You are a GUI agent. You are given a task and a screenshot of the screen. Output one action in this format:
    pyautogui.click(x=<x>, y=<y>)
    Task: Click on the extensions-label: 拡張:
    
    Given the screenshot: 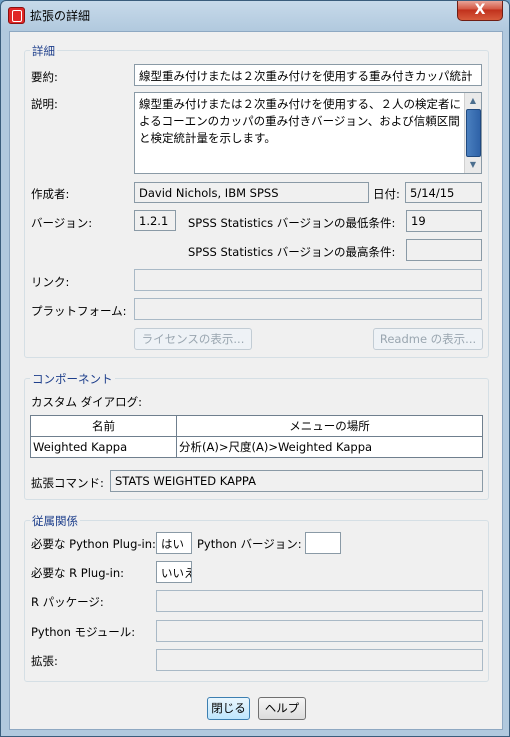 What is the action you would take?
    pyautogui.click(x=44, y=661)
    